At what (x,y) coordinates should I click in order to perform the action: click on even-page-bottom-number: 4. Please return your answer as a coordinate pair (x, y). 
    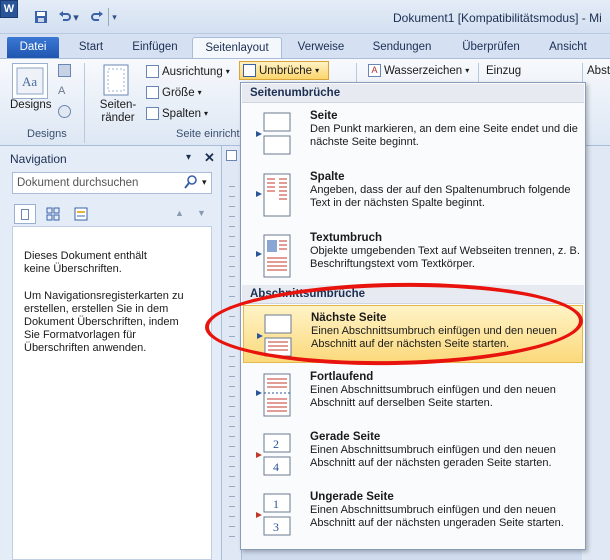
    Looking at the image, I should click on (276, 467).